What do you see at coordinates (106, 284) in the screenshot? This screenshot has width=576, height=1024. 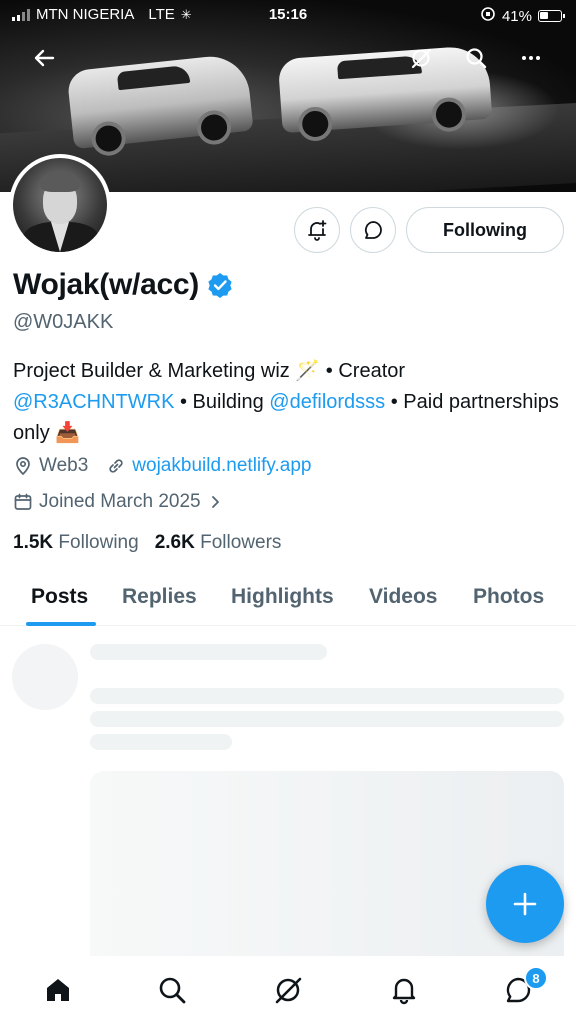 I see `display-name: Wojak(w/acc)` at bounding box center [106, 284].